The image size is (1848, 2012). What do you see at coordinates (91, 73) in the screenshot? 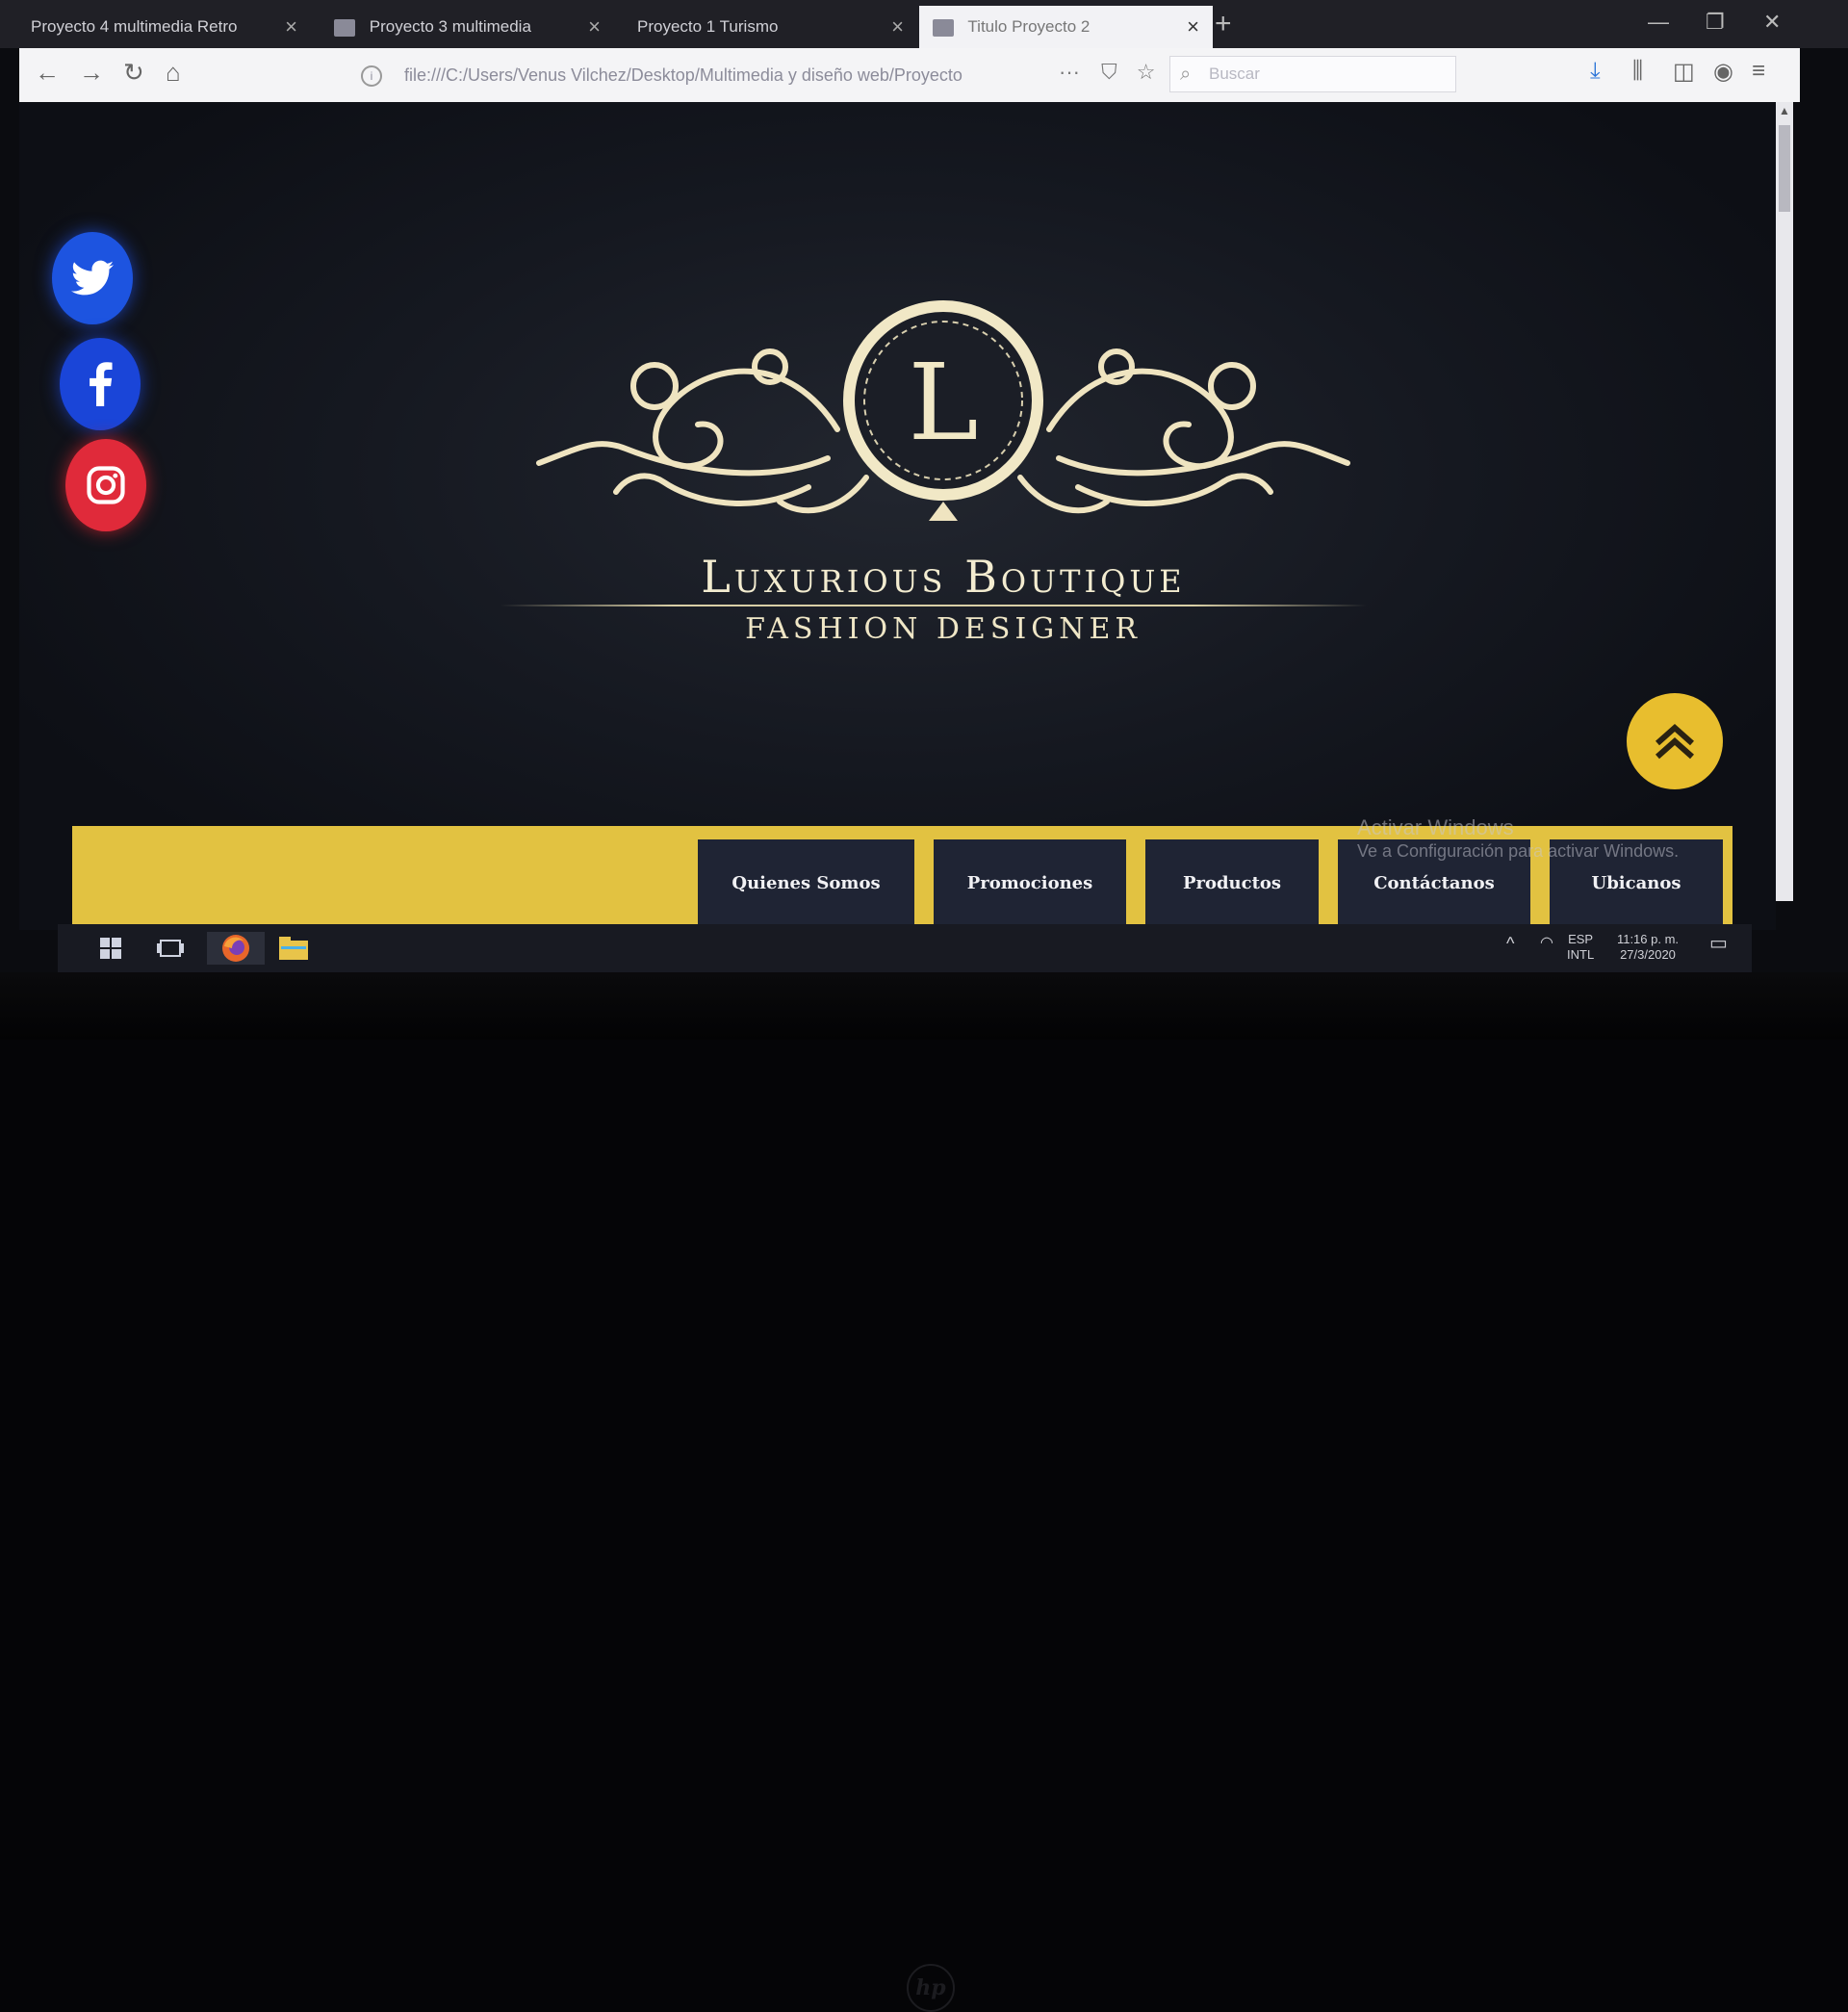
I see `forward-arrow-icon: →` at bounding box center [91, 73].